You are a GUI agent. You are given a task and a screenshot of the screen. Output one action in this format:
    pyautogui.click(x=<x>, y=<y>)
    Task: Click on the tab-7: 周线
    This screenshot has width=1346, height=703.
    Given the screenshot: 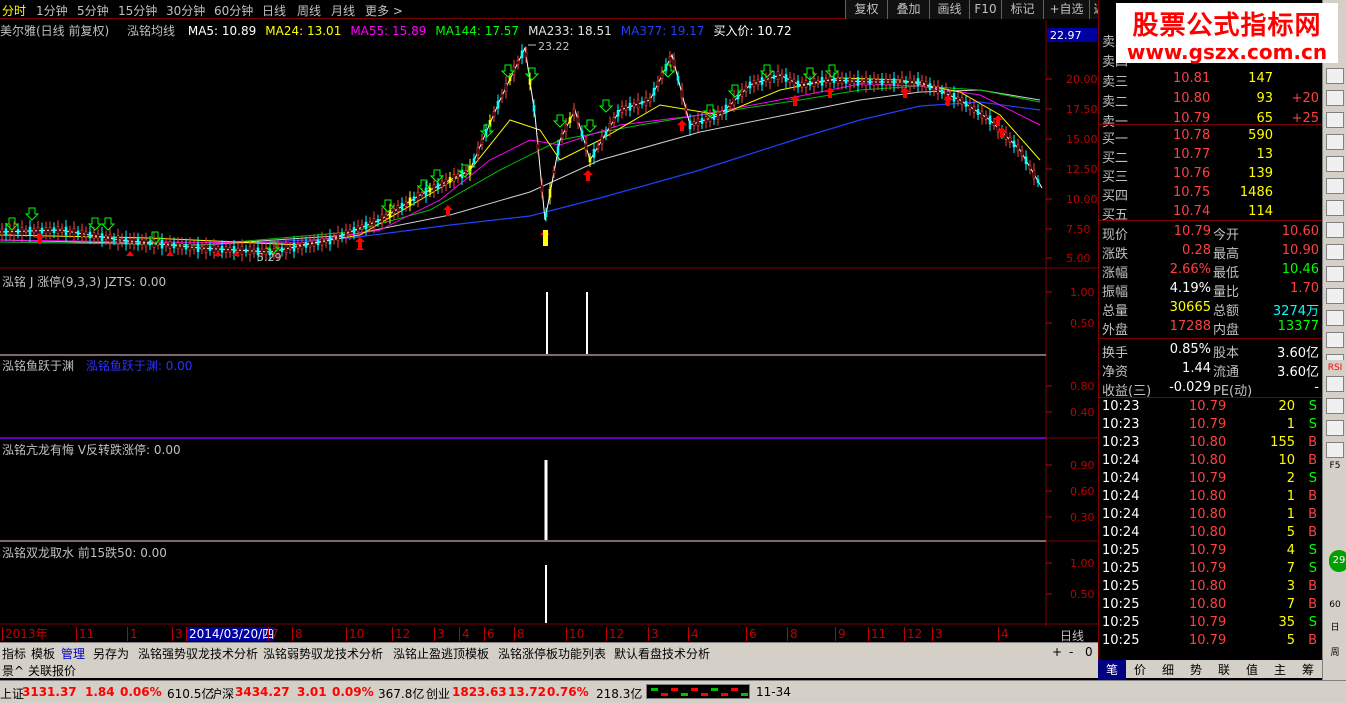 What is the action you would take?
    pyautogui.click(x=309, y=10)
    